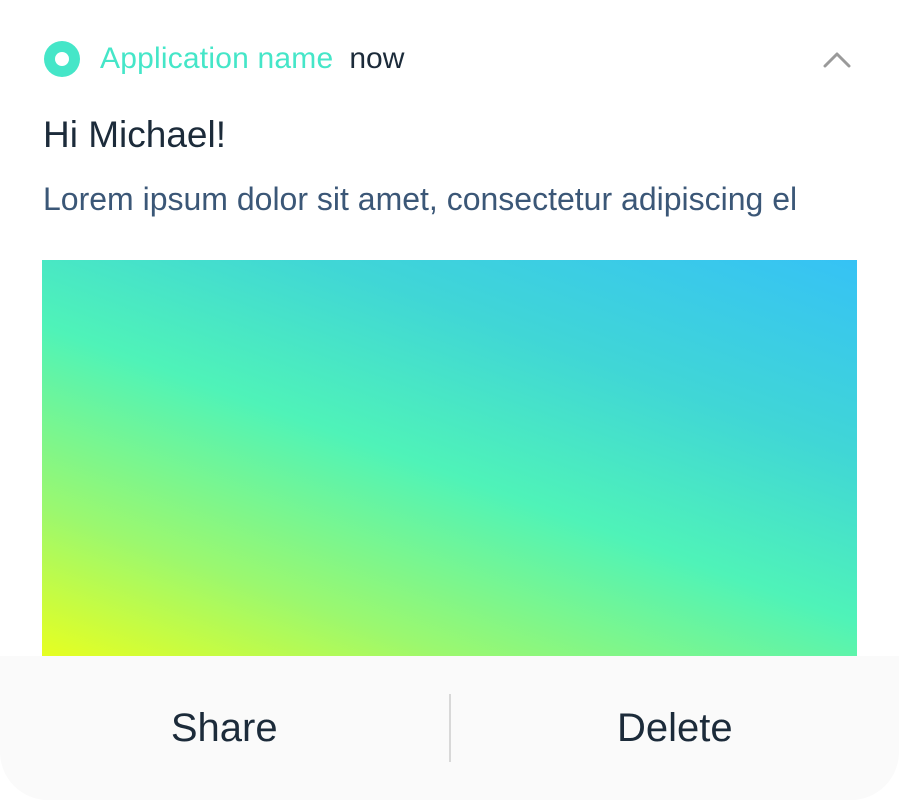  Describe the element at coordinates (62, 59) in the screenshot. I see `app-icon` at that location.